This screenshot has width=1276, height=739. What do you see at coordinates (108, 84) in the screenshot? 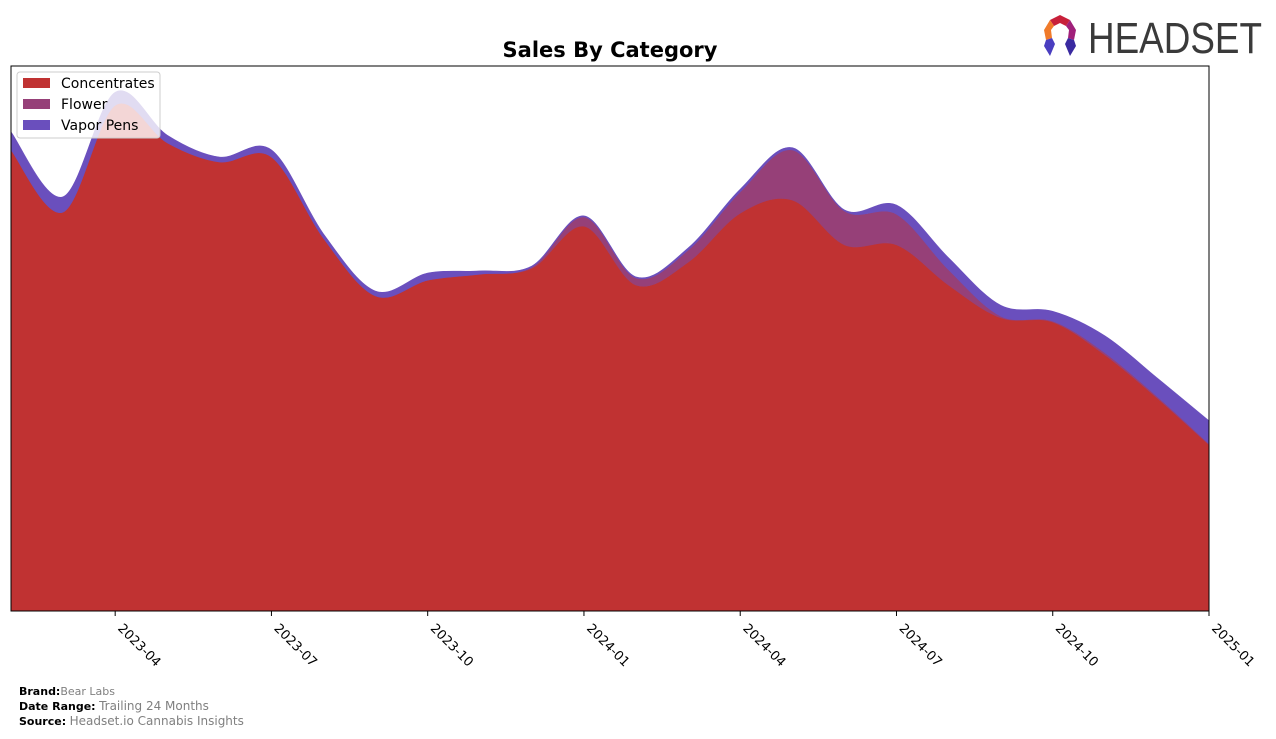
I see `legend-label-concentrates: Concentrates` at bounding box center [108, 84].